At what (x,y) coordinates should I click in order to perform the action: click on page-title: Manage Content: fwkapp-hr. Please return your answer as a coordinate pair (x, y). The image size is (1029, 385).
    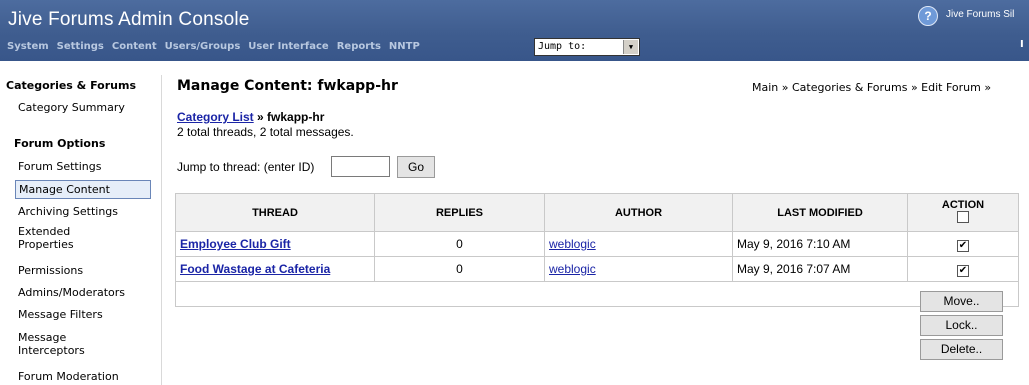
    Looking at the image, I should click on (287, 86).